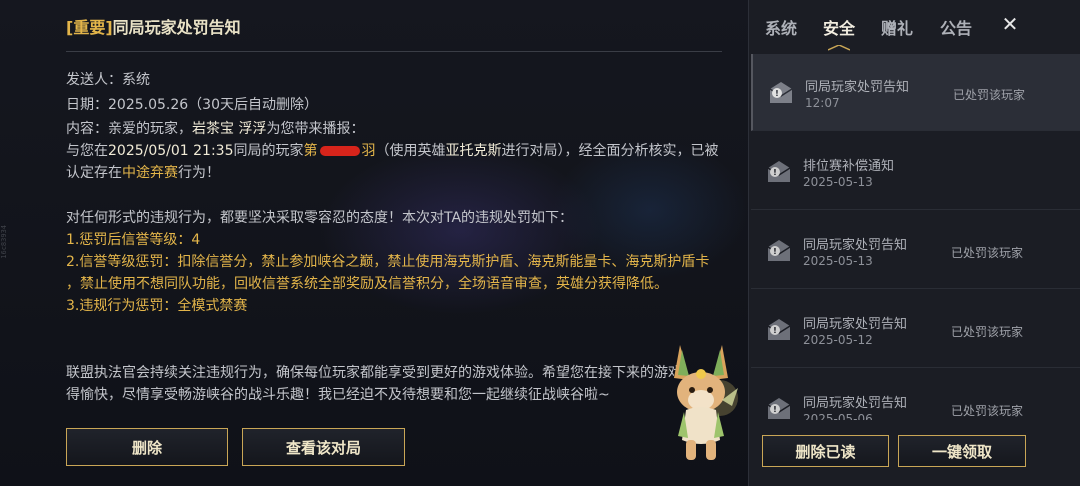  What do you see at coordinates (94, 173) in the screenshot?
I see `body-text: 认定存在` at bounding box center [94, 173].